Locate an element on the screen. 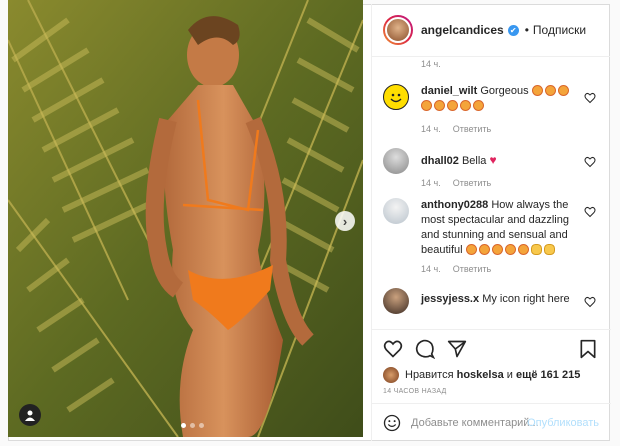 The height and width of the screenshot is (446, 620). chevron-right-icon: › is located at coordinates (345, 221).